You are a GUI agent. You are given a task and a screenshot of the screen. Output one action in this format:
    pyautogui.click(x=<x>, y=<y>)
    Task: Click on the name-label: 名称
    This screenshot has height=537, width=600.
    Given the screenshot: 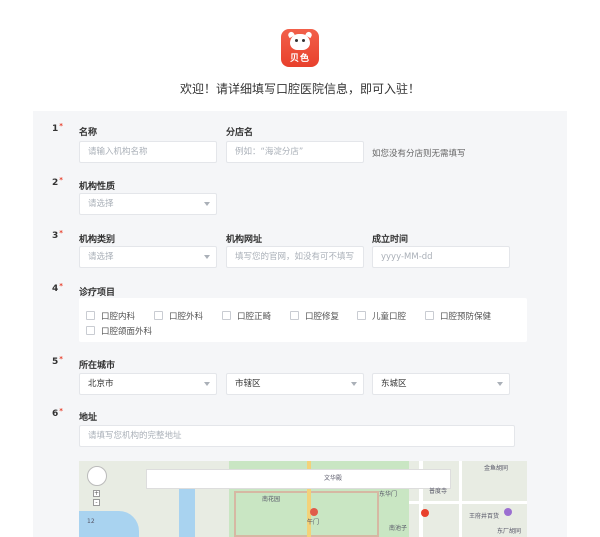 What is the action you would take?
    pyautogui.click(x=88, y=133)
    